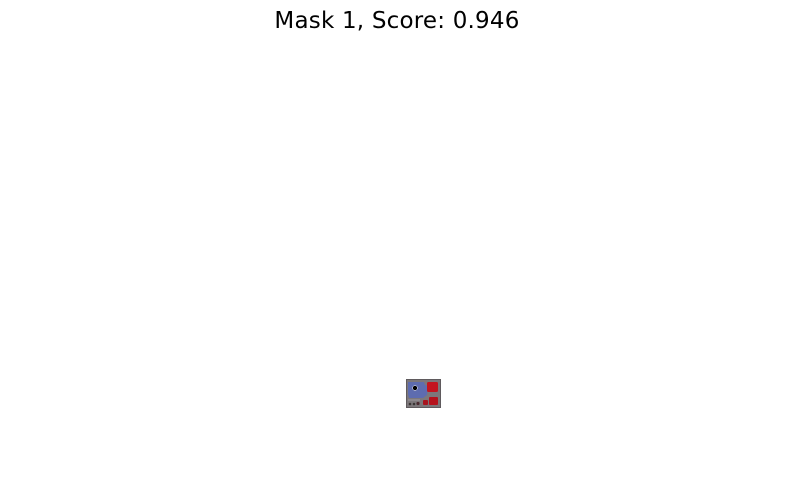 This screenshot has height=483, width=794. I want to click on point-marker-icon, so click(415, 388).